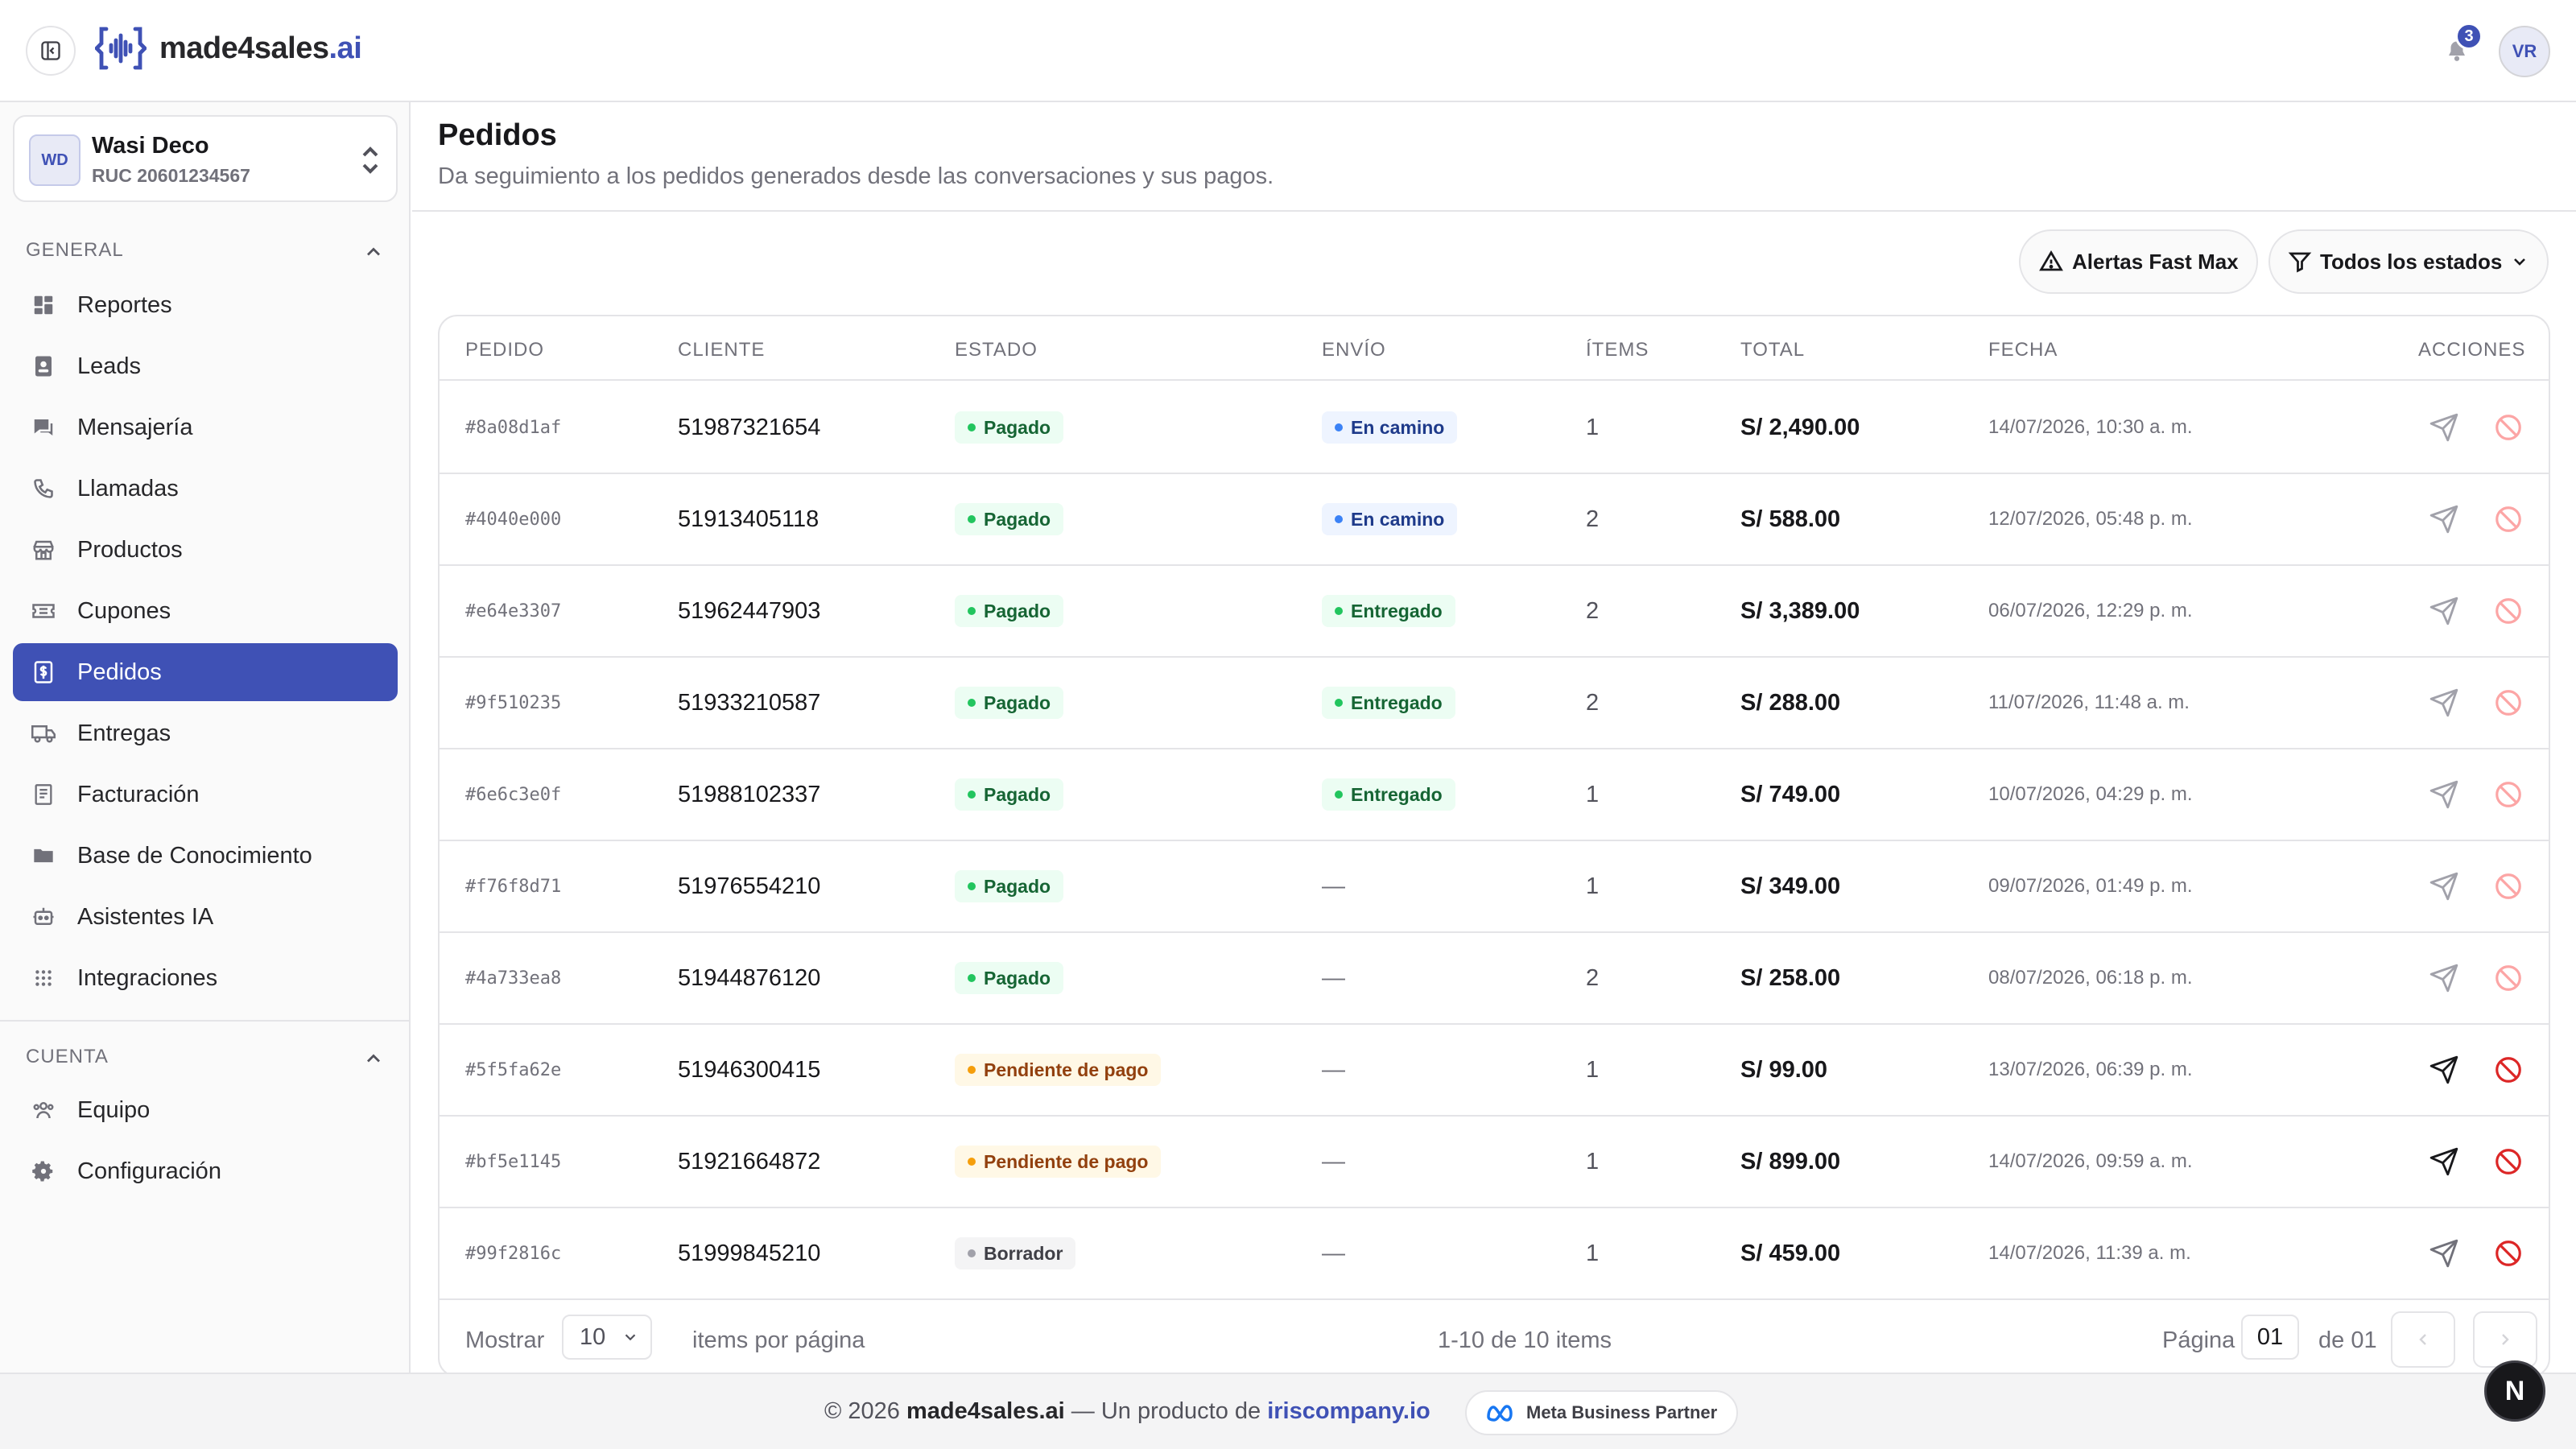 This screenshot has height=1449, width=2576. What do you see at coordinates (2514, 1391) in the screenshot?
I see `floating-action-button: N` at bounding box center [2514, 1391].